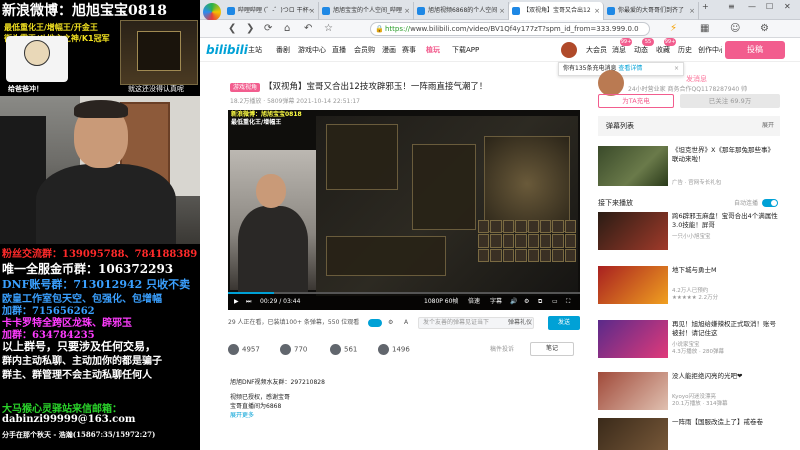 This screenshot has width=800, height=450. I want to click on header-link: 动态, so click(641, 50).